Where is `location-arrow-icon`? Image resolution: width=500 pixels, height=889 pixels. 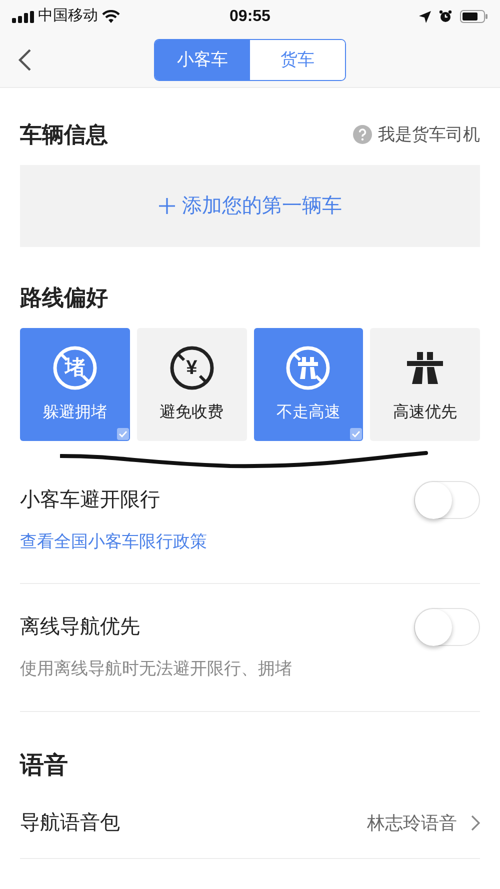
location-arrow-icon is located at coordinates (425, 16).